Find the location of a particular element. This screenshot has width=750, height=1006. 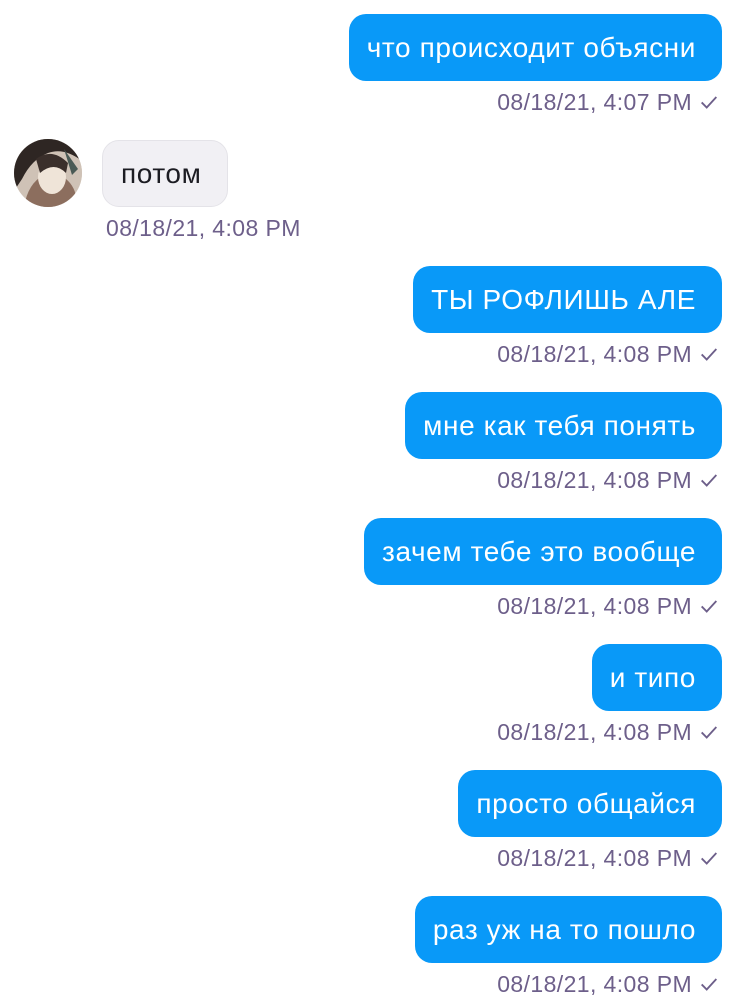

outgoing-message-bubble: просто общайся is located at coordinates (590, 803).